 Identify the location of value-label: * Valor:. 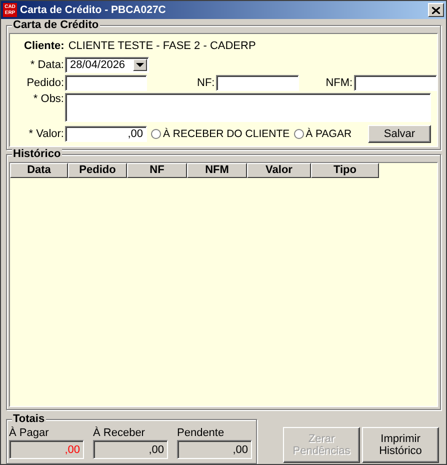
(46, 134).